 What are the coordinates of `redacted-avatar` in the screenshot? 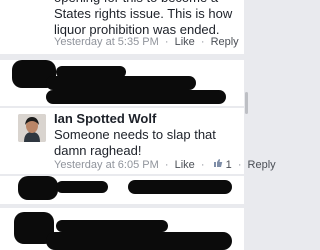 It's located at (38, 188).